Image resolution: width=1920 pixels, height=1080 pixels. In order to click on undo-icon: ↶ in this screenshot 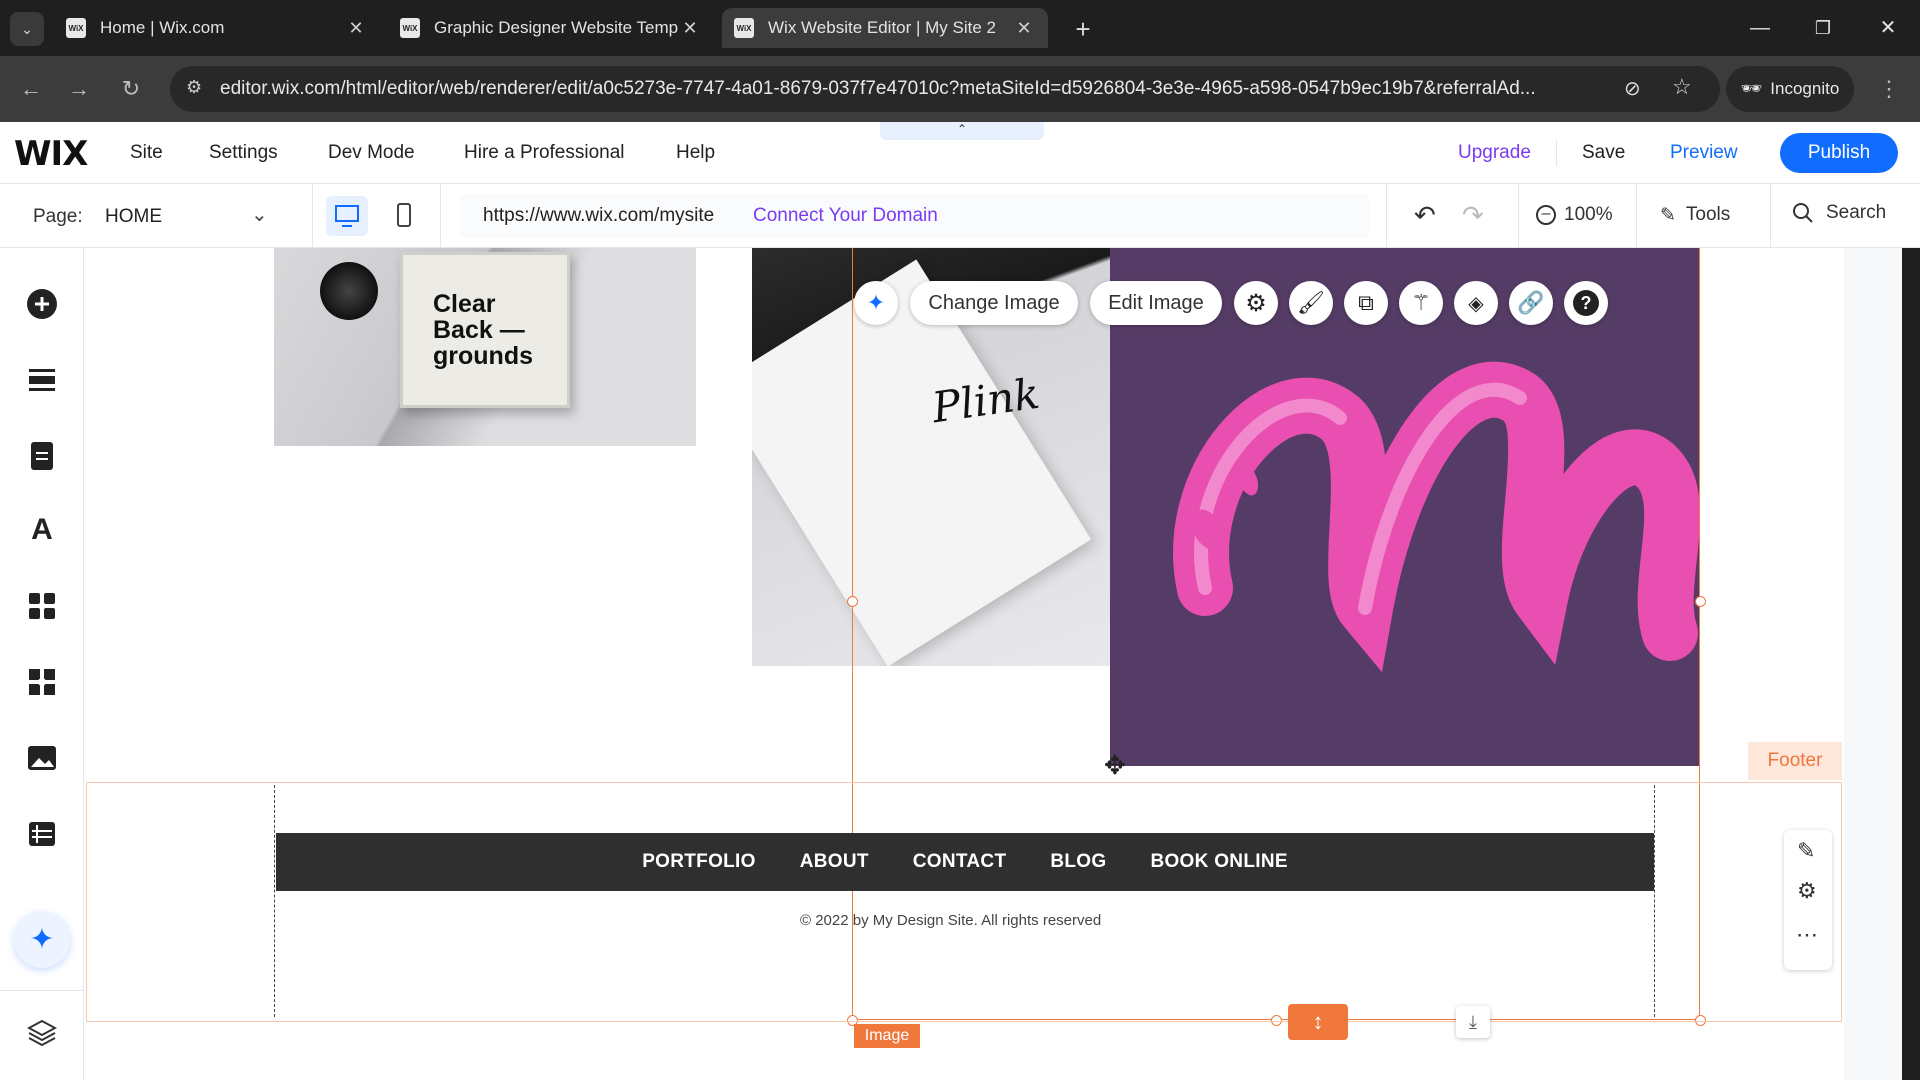, I will do `click(1425, 215)`.